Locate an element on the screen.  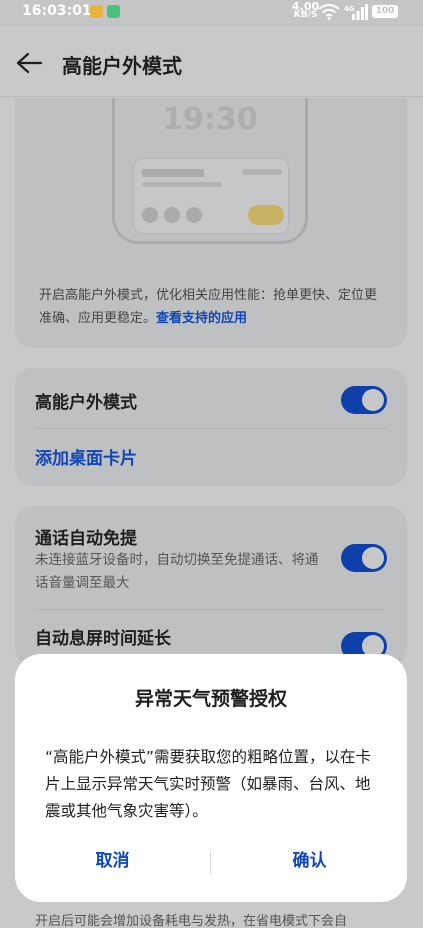
network-speed-unit: KB/S is located at coordinates (305, 15).